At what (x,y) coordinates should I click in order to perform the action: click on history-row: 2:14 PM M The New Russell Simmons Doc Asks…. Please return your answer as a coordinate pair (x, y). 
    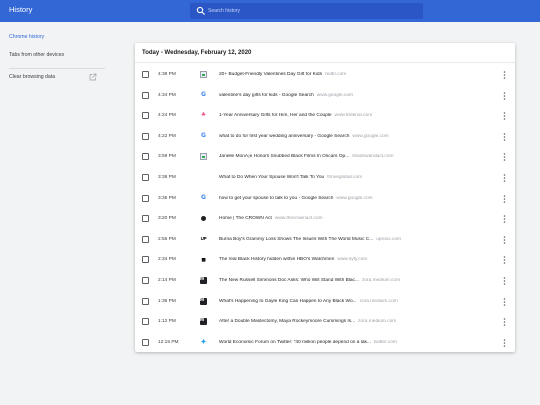
    Looking at the image, I should click on (325, 281).